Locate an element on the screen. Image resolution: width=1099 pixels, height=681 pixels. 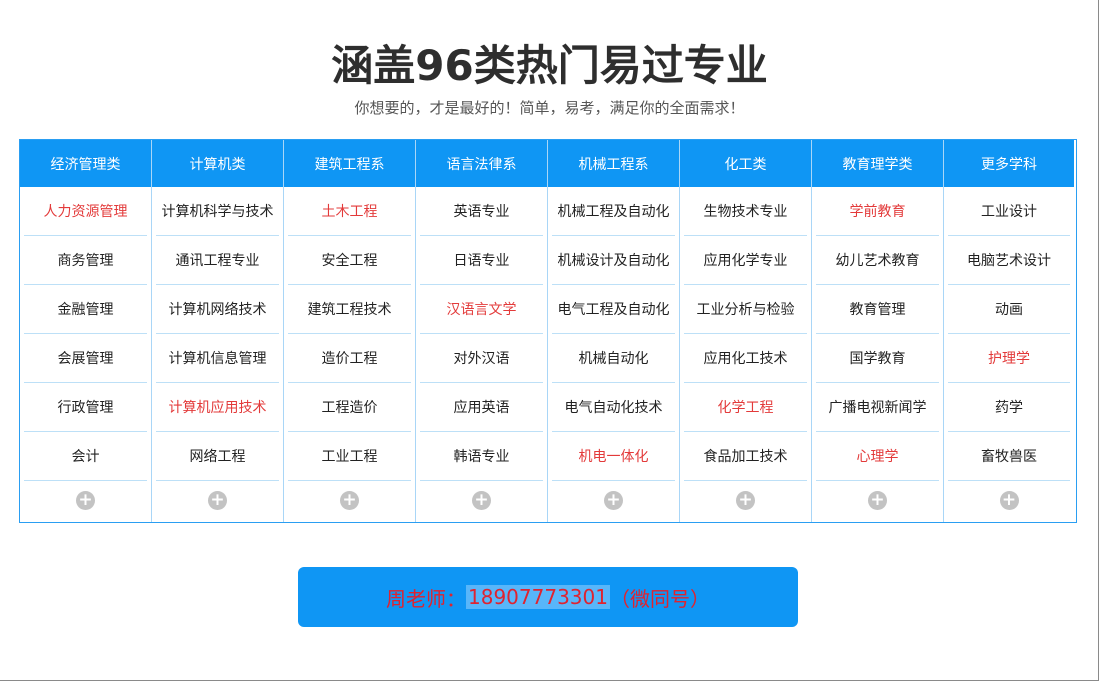
major-link: 工业工程 is located at coordinates (349, 456).